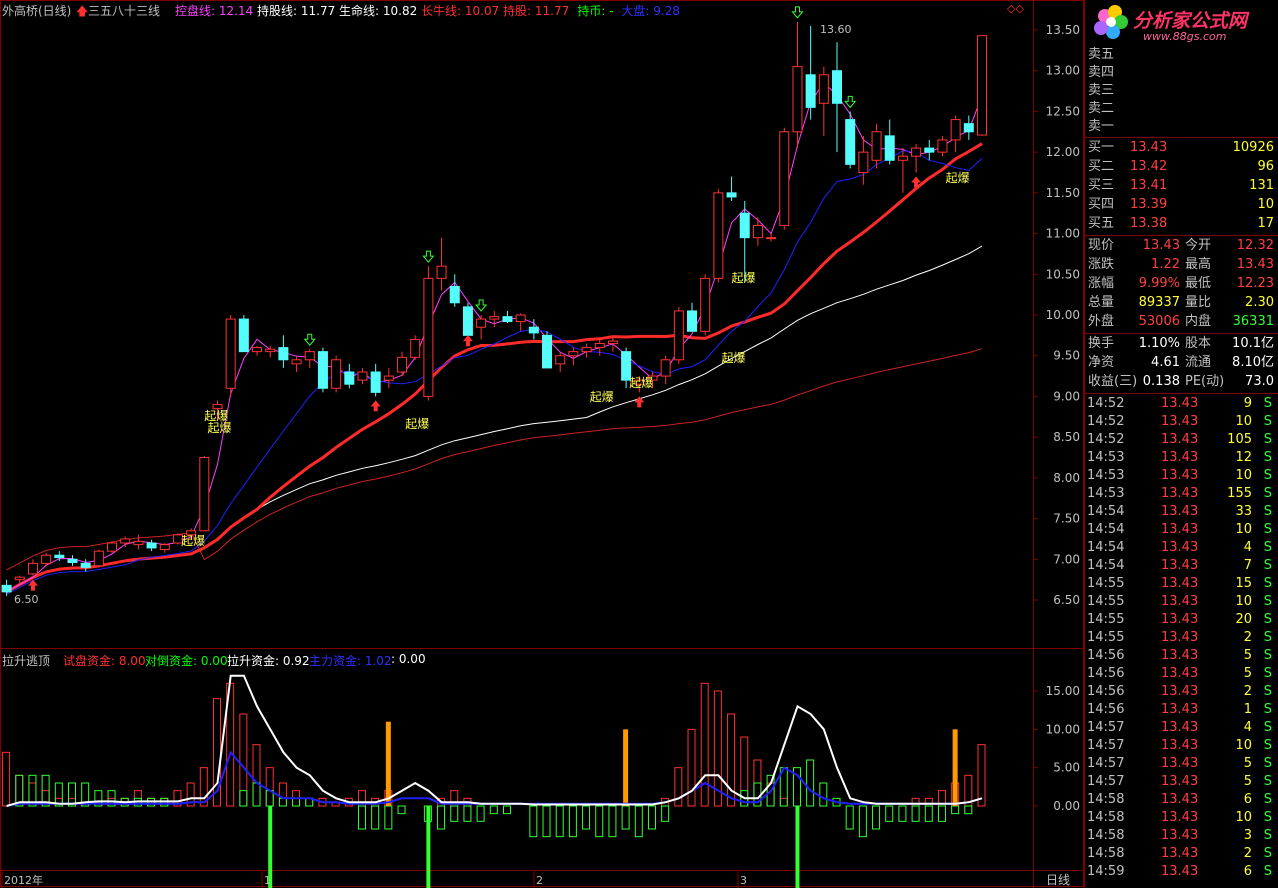  Describe the element at coordinates (408, 659) in the screenshot. I see `indicator-label: : 0.00` at that location.